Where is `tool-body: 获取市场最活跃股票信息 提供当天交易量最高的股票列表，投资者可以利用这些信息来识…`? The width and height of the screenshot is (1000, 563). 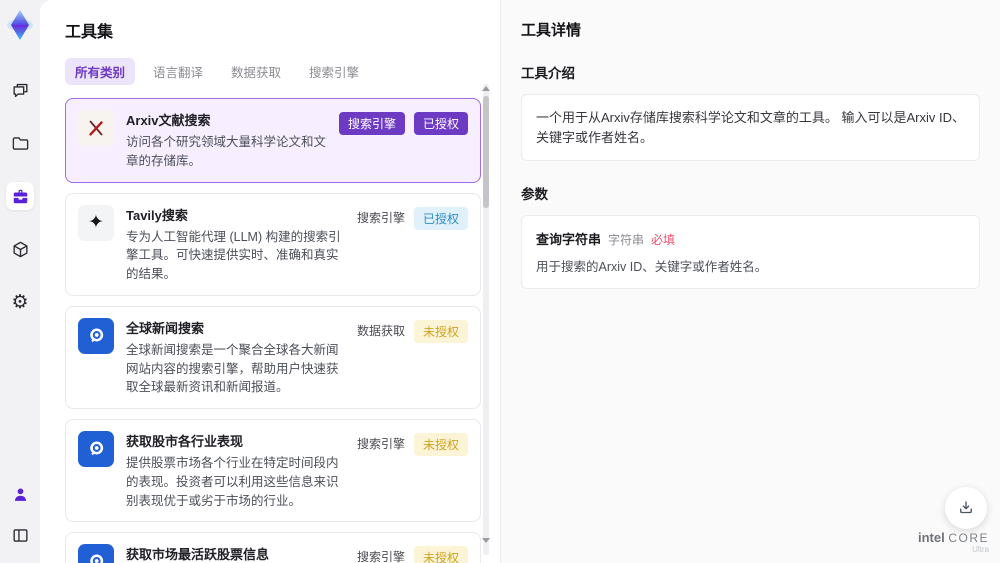 tool-body: 获取市场最活跃股票信息 提供当天交易量最高的股票列表，投资者可以利用这些信息来识… is located at coordinates (235, 553).